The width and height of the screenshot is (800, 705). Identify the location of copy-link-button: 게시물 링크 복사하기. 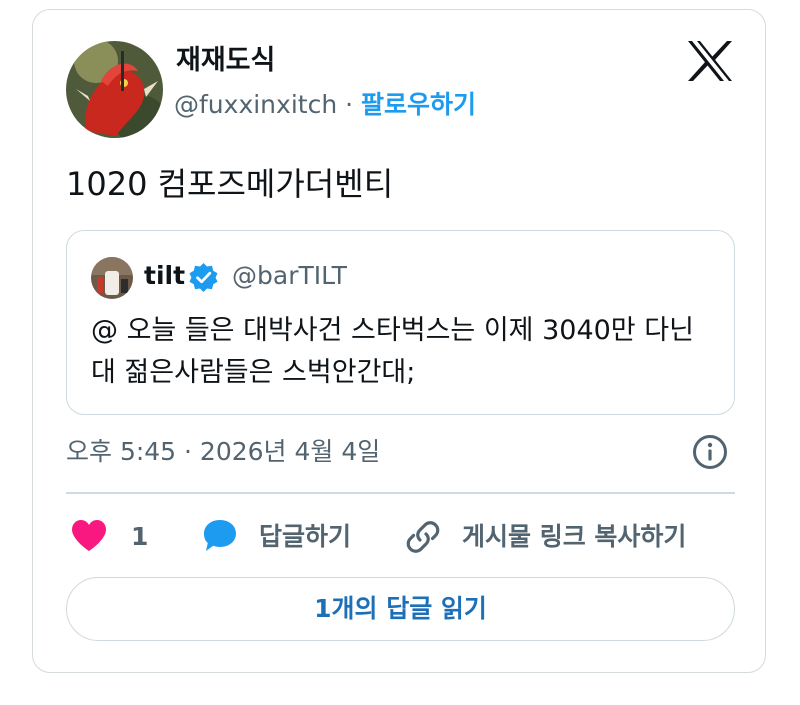
(554, 537).